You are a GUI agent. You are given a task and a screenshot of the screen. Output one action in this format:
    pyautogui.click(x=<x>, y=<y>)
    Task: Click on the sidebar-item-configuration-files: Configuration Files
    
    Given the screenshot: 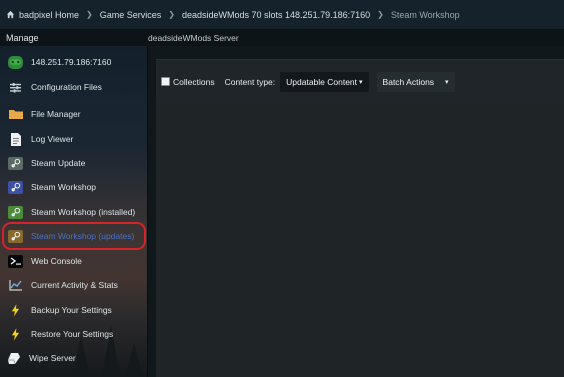 What is the action you would take?
    pyautogui.click(x=73, y=87)
    